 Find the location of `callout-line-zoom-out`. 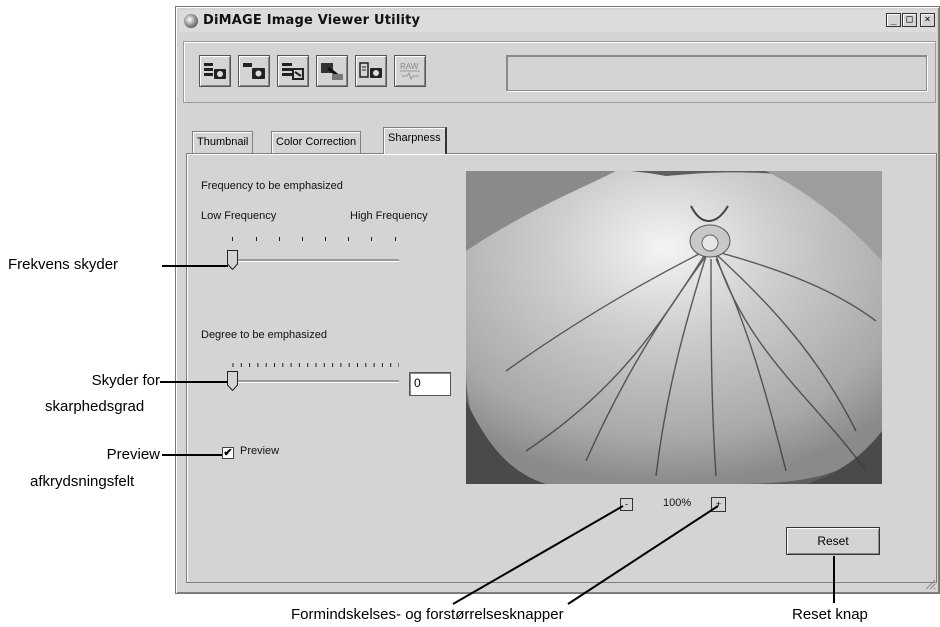

callout-line-zoom-out is located at coordinates (538, 555).